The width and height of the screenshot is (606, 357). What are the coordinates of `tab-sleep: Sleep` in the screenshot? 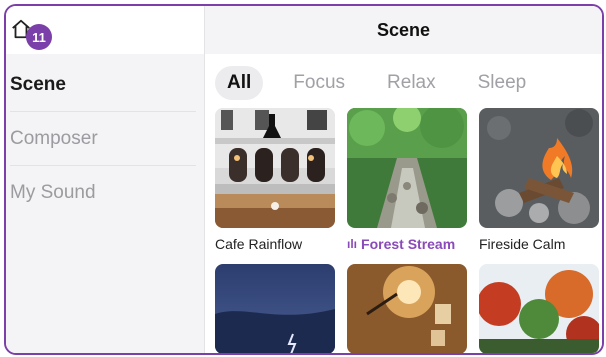 It's located at (502, 83).